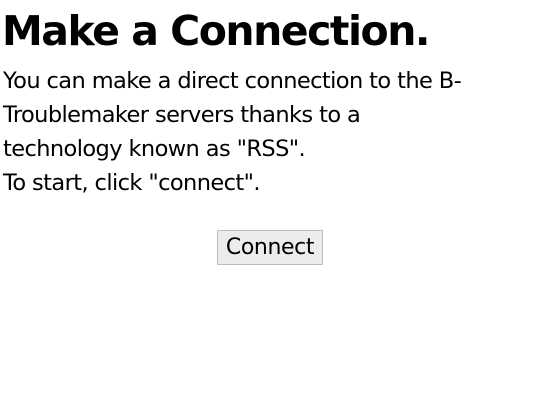  What do you see at coordinates (132, 183) in the screenshot?
I see `instructions-line: To start, click "connect".` at bounding box center [132, 183].